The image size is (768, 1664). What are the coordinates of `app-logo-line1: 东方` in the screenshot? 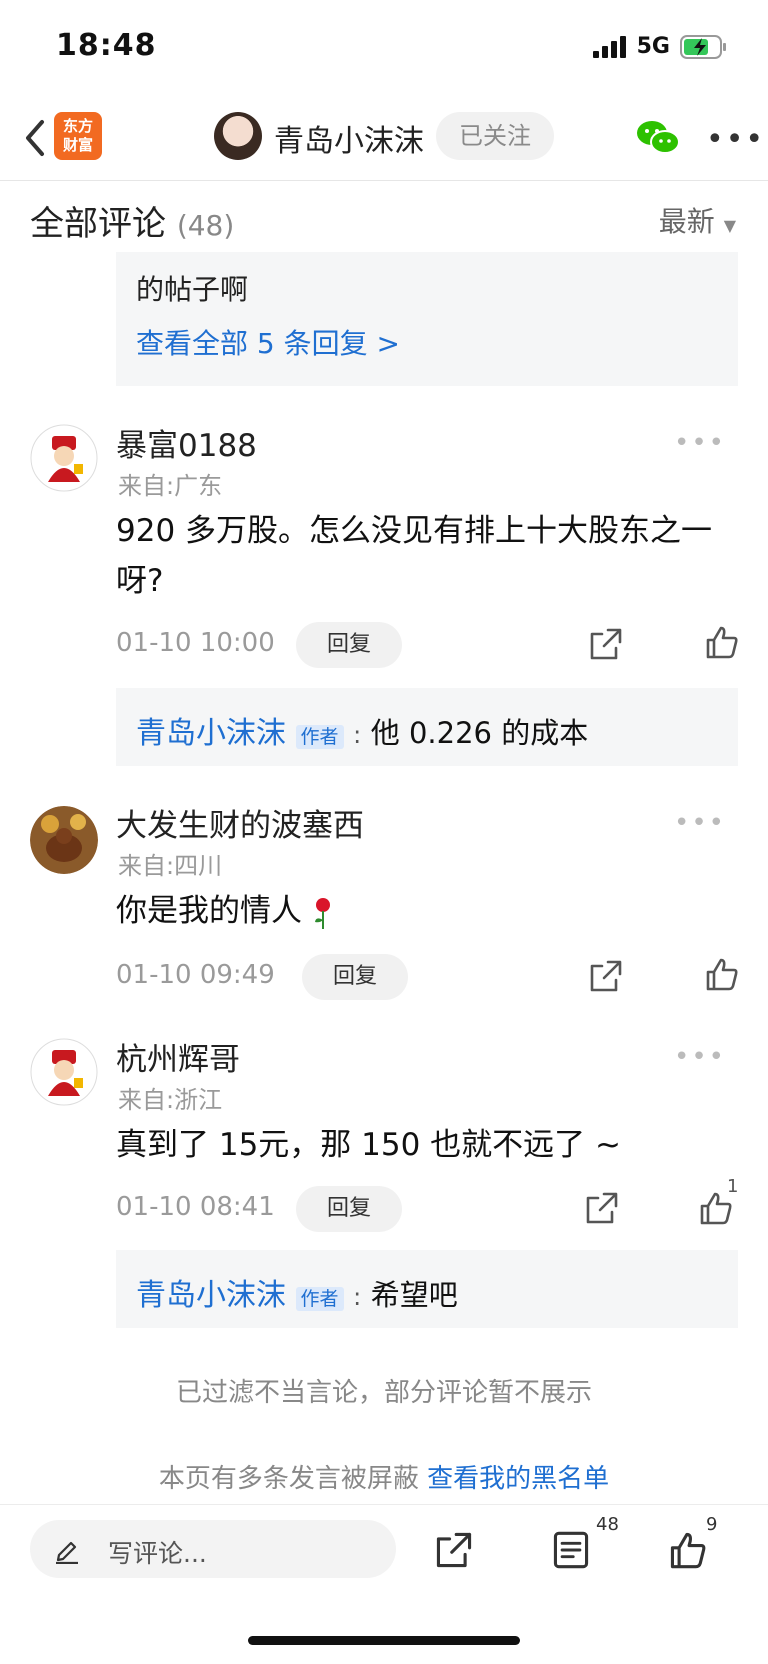 It's located at (77, 126).